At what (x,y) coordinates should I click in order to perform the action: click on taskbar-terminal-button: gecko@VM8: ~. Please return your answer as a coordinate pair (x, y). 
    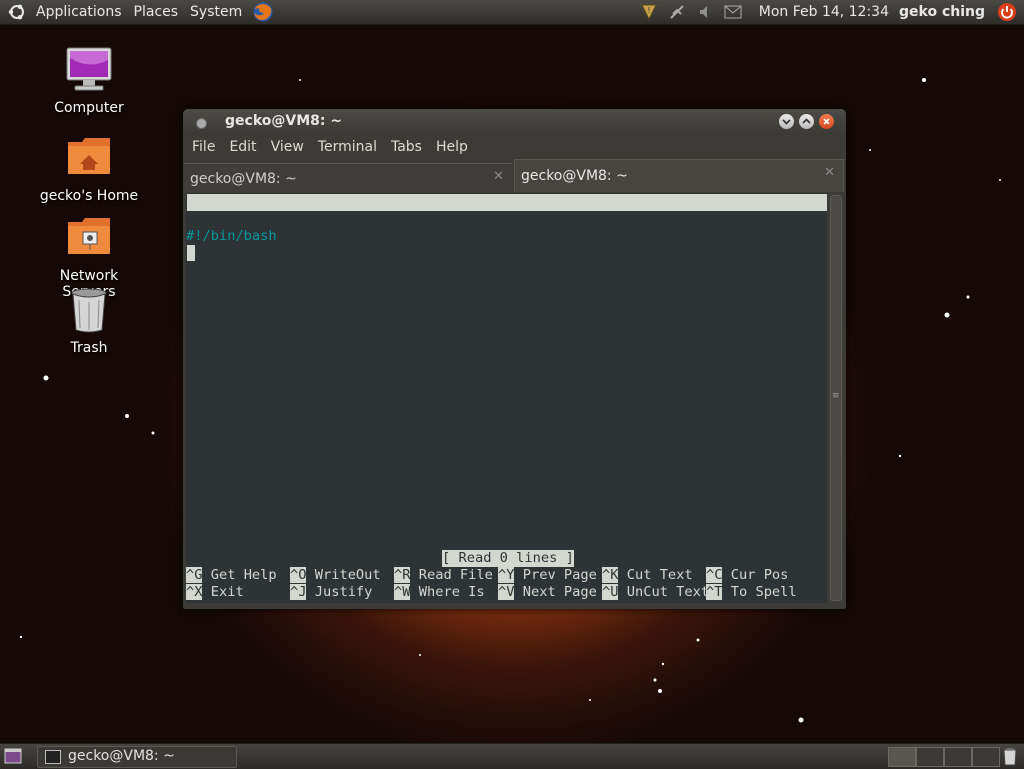
    Looking at the image, I should click on (137, 757).